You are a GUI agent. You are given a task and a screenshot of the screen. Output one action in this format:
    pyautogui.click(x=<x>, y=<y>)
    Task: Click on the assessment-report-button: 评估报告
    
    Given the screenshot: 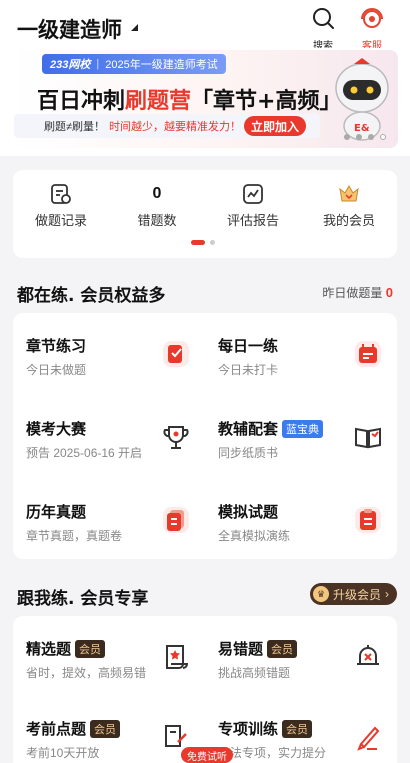 What is the action you would take?
    pyautogui.click(x=253, y=204)
    